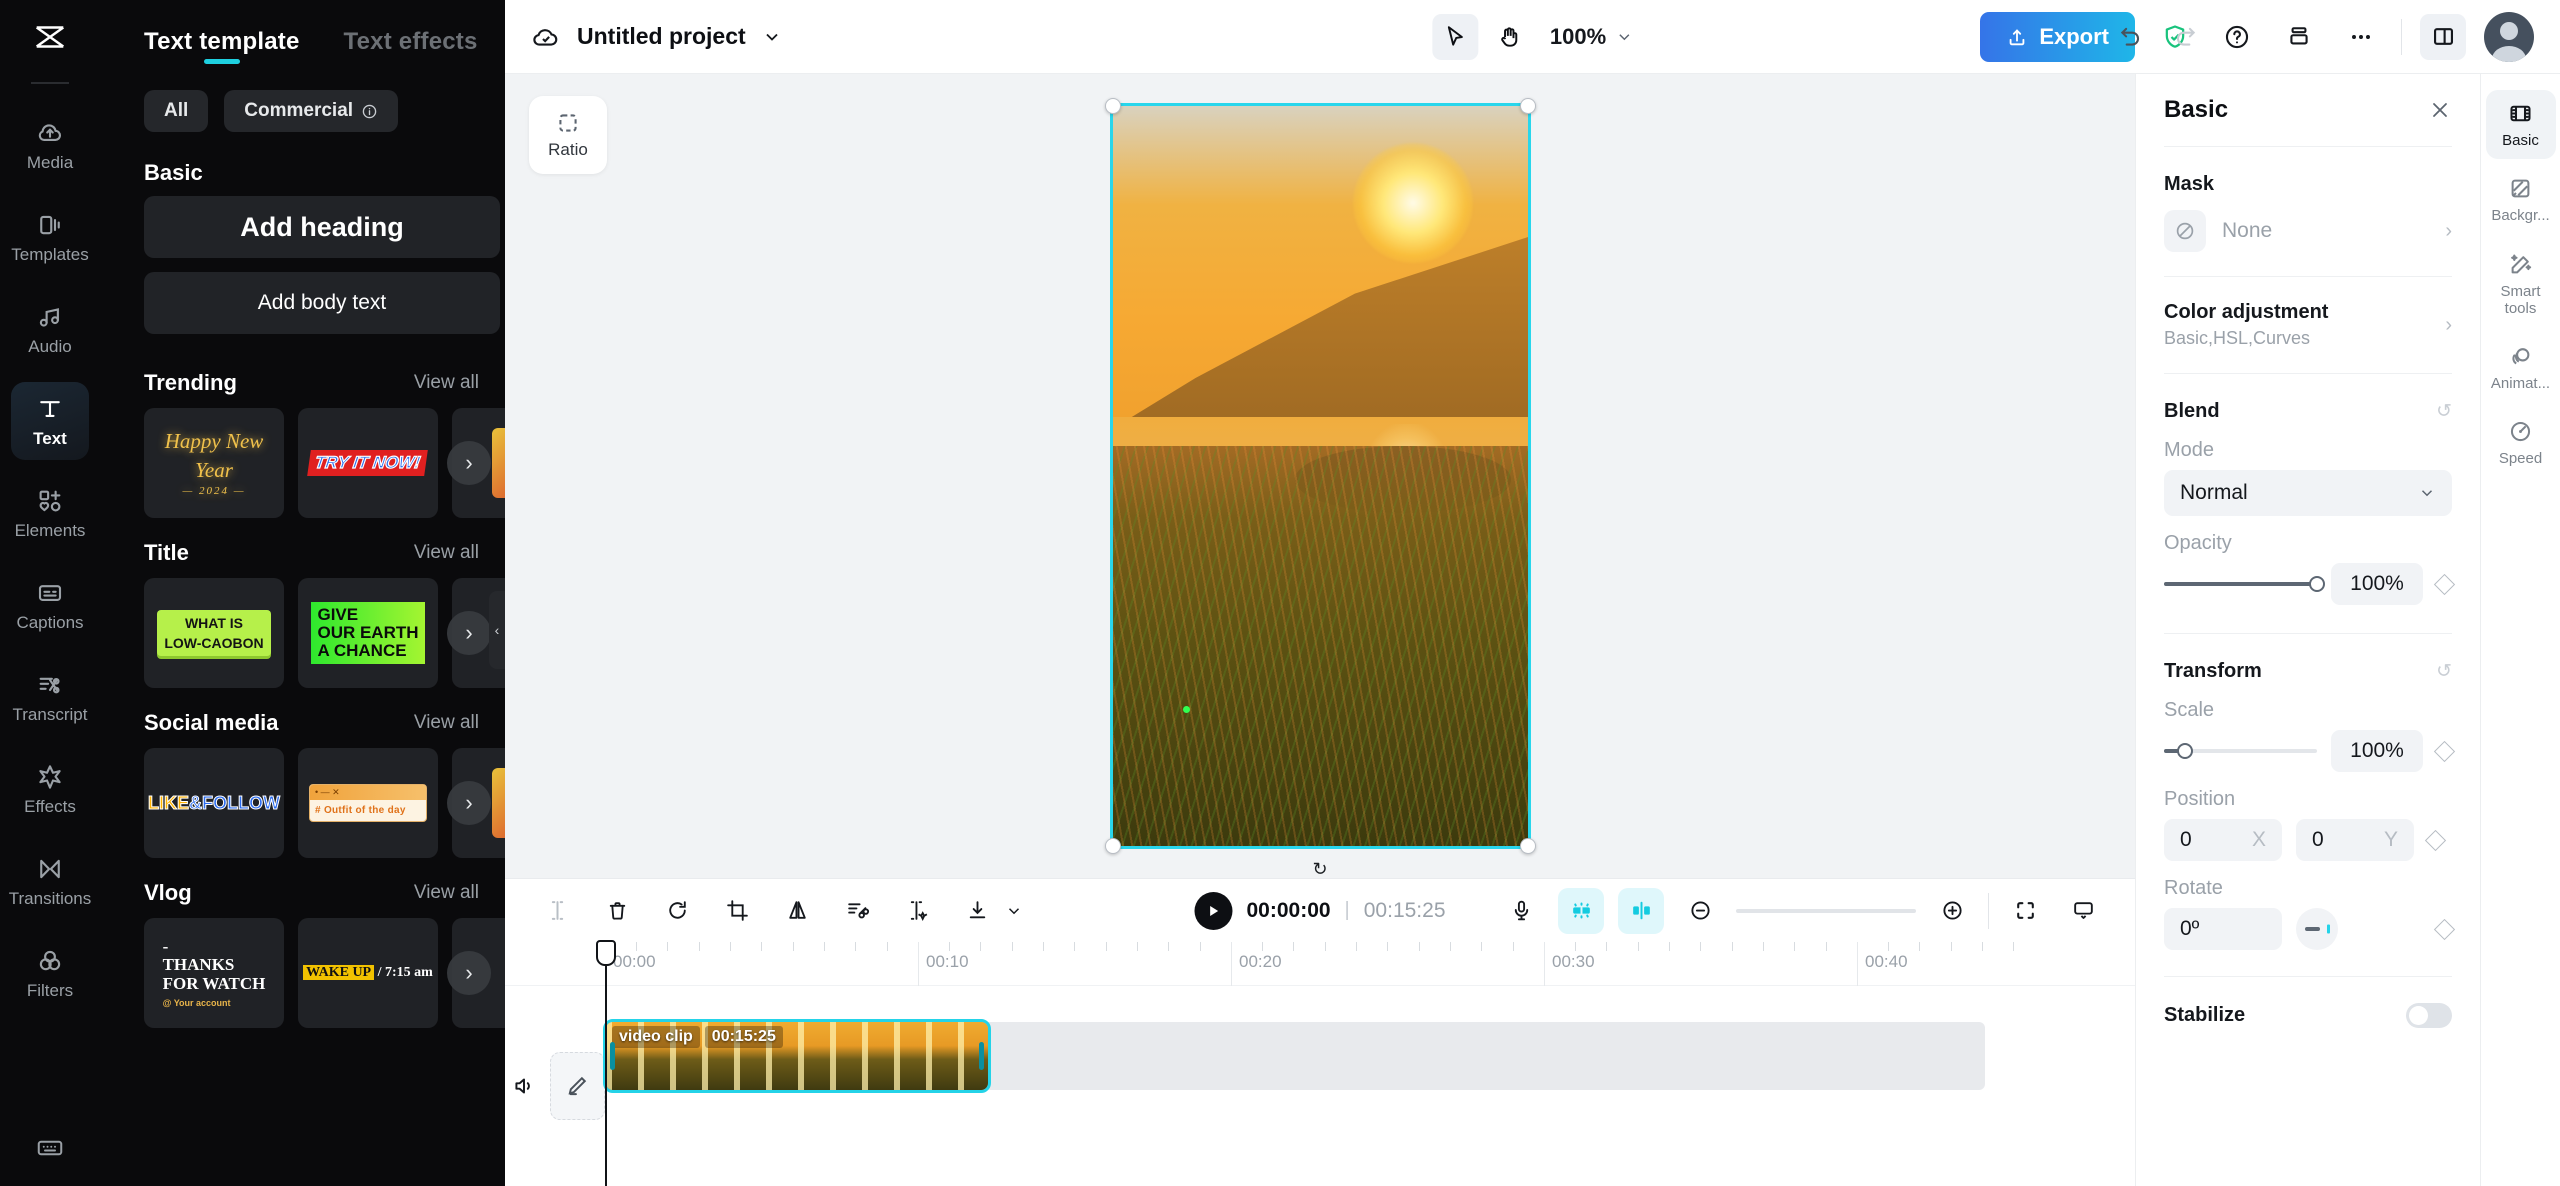  I want to click on sidebar-item-transcript: Transcript, so click(50, 697).